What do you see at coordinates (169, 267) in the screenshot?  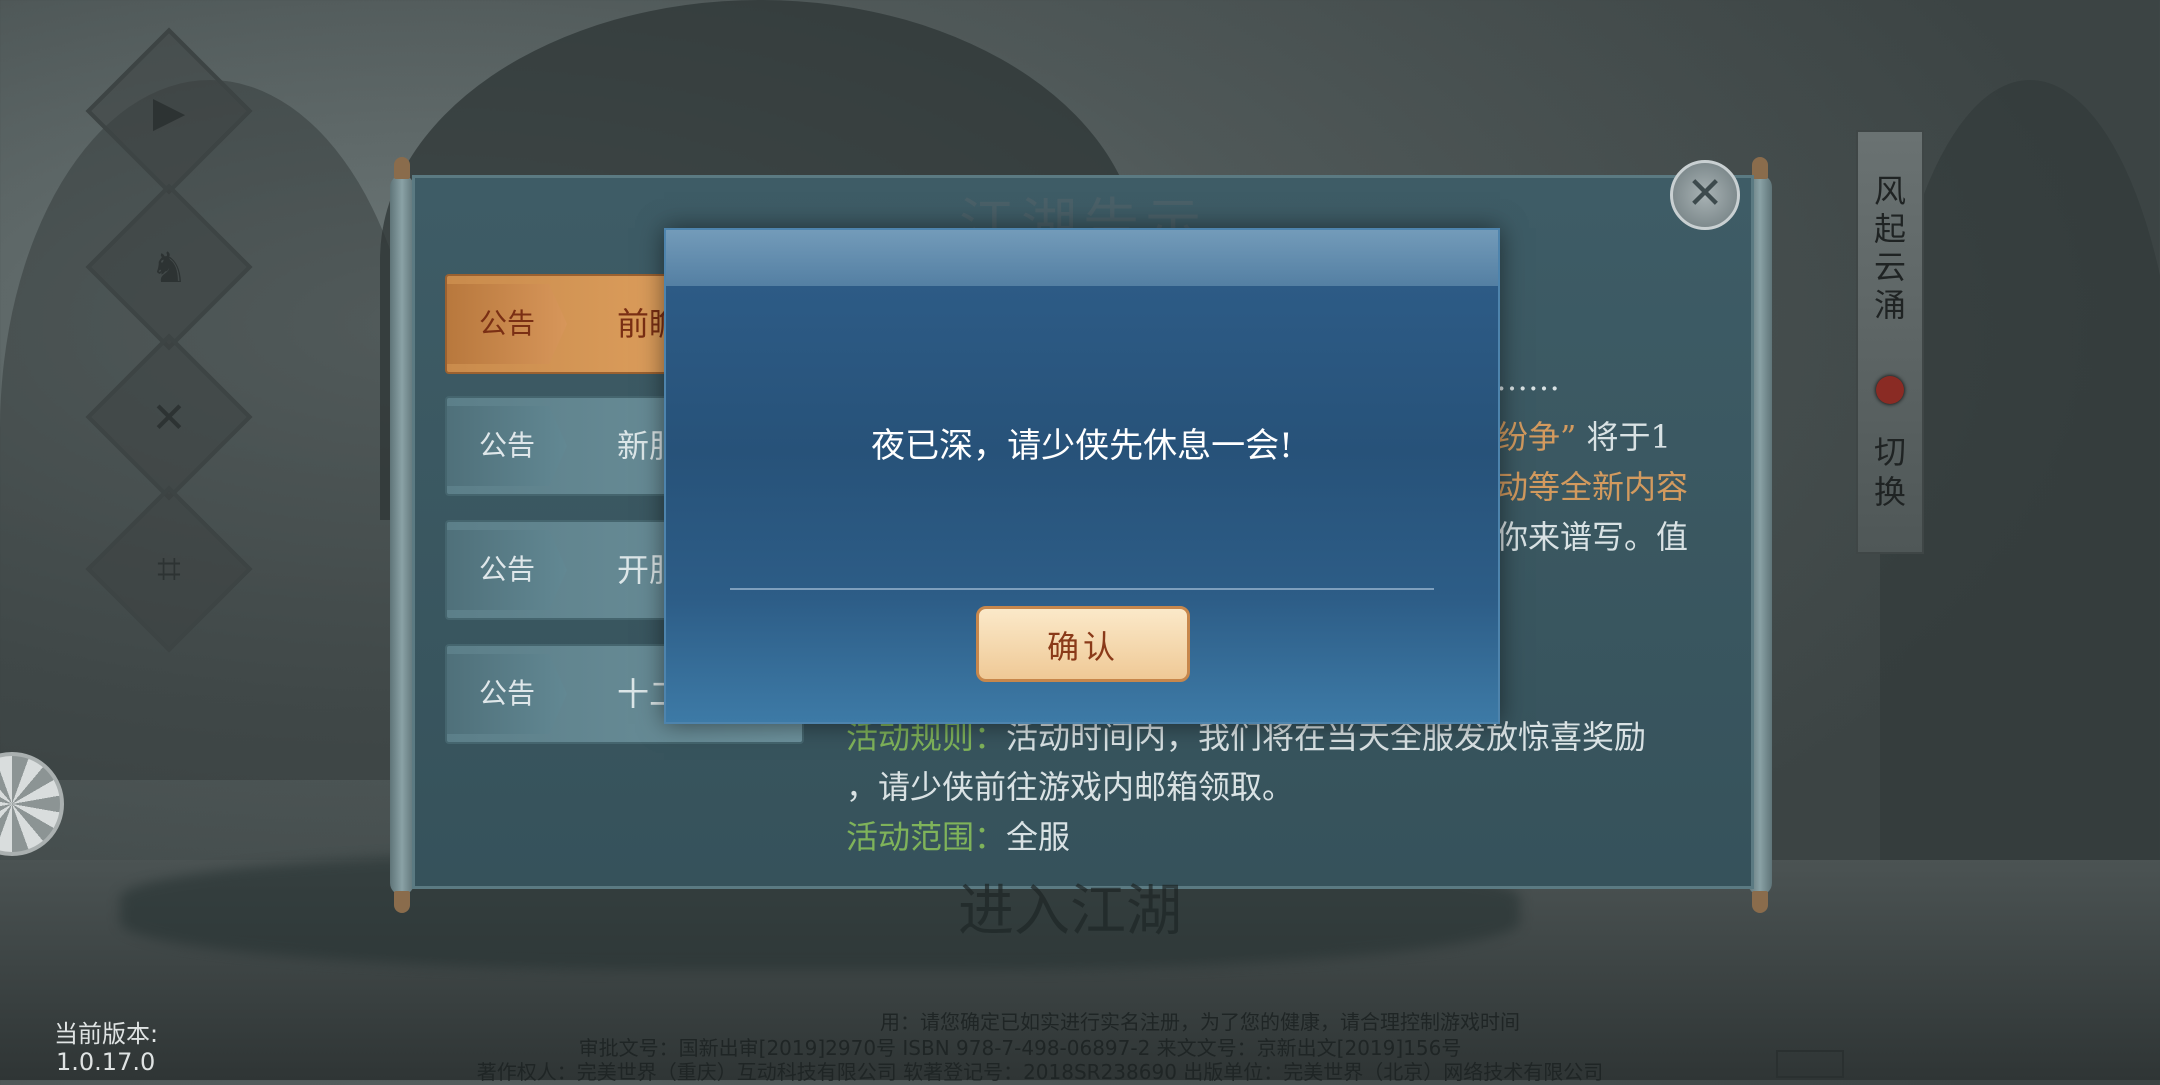 I see `horse-icon: ♞` at bounding box center [169, 267].